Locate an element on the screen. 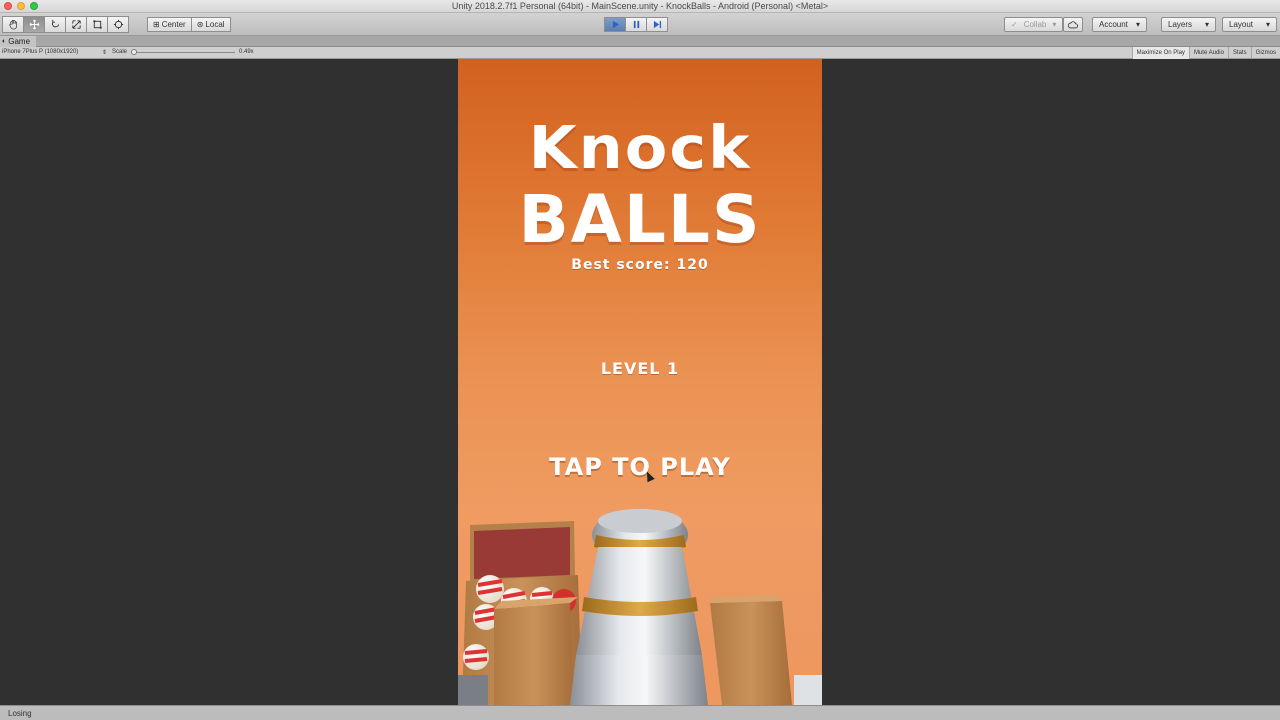  rotate-tool-button is located at coordinates (55, 24).